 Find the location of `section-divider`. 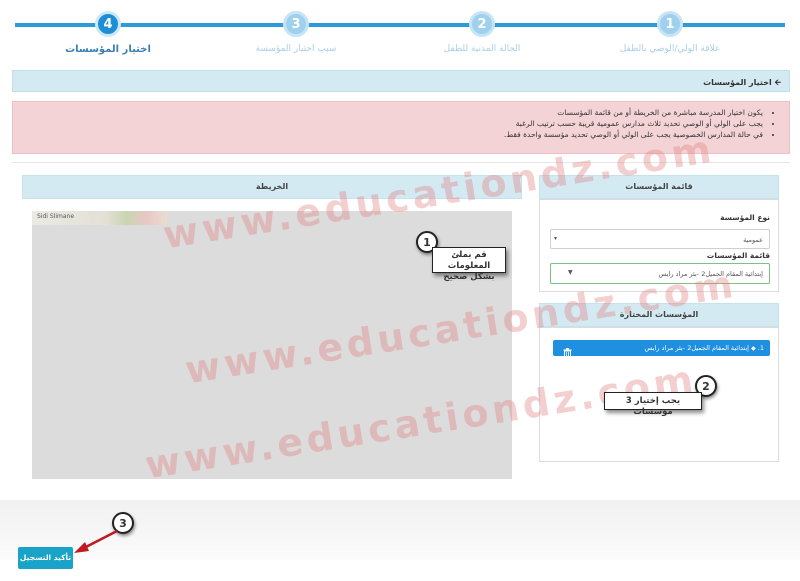

section-divider is located at coordinates (401, 162).